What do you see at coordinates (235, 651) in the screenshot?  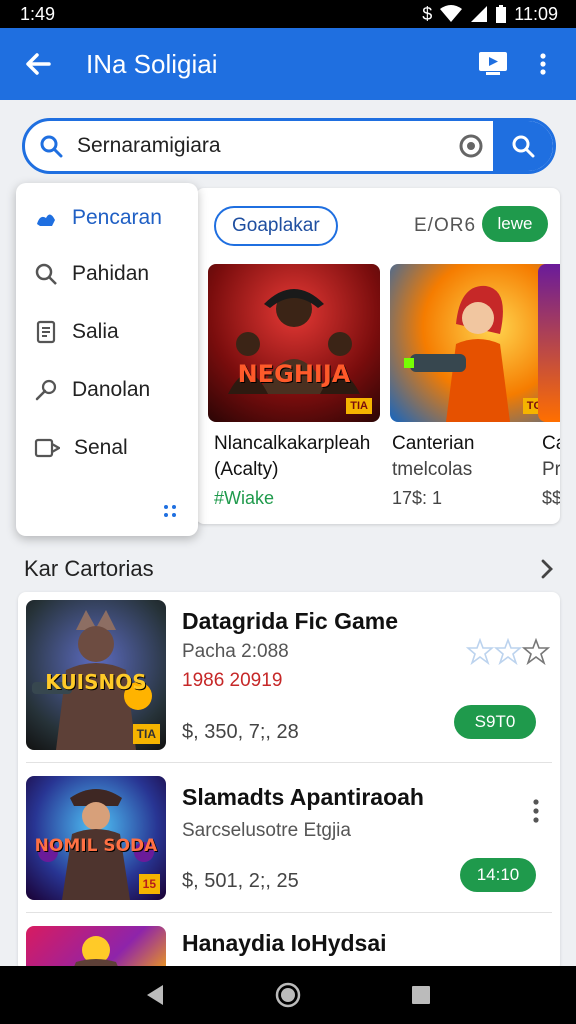 I see `game-subtitle: Pacha 2:088` at bounding box center [235, 651].